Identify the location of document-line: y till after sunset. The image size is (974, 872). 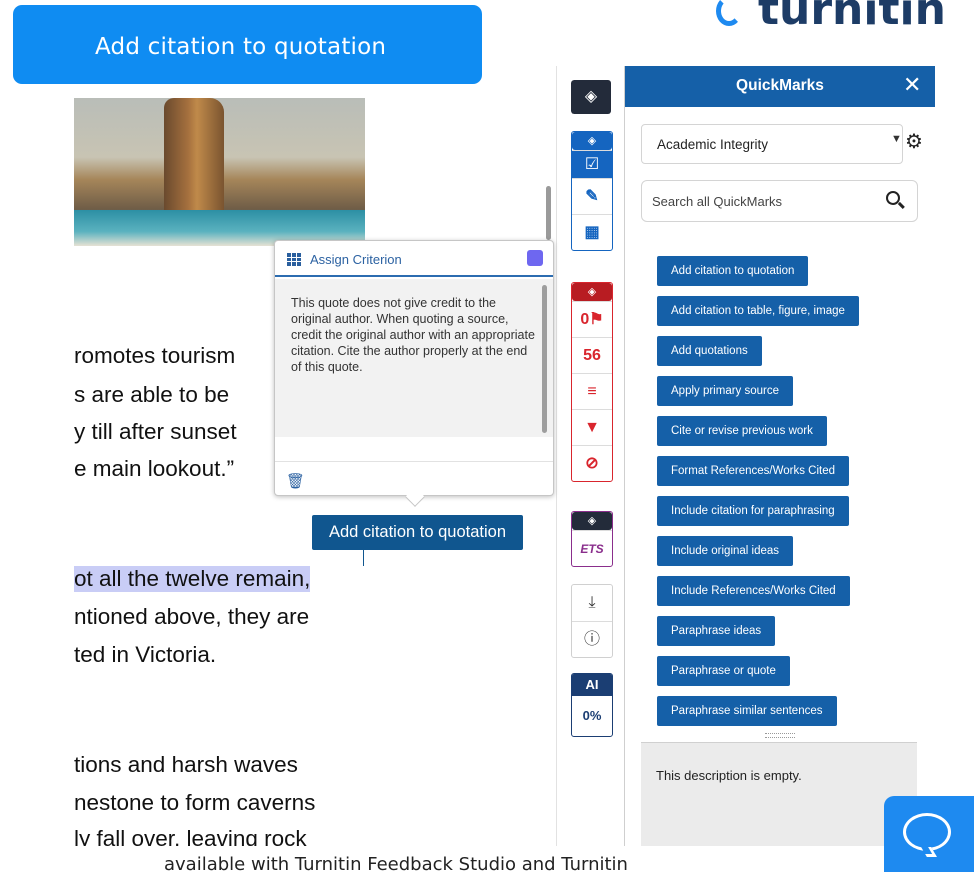
(155, 431).